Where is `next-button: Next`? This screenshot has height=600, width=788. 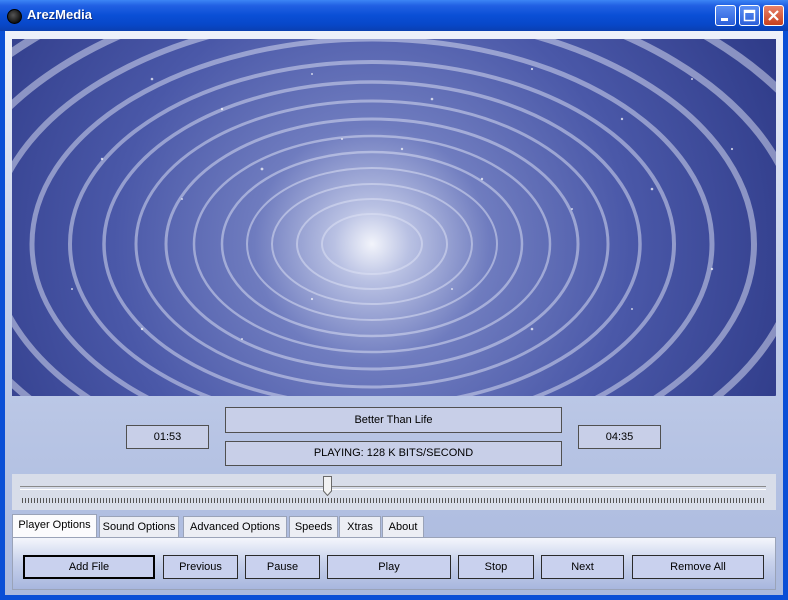
next-button: Next is located at coordinates (582, 567).